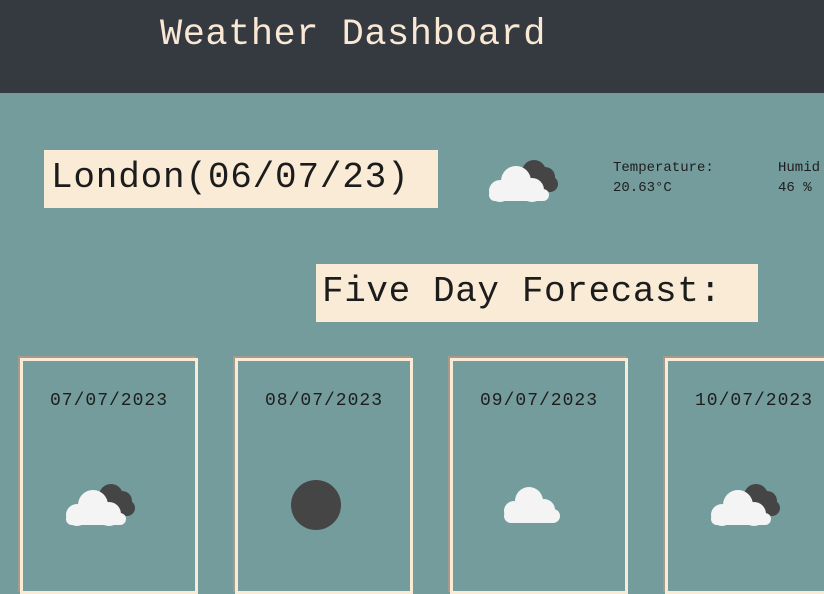 Image resolution: width=824 pixels, height=594 pixels. What do you see at coordinates (230, 177) in the screenshot?
I see `city-title: London(06/07/23)` at bounding box center [230, 177].